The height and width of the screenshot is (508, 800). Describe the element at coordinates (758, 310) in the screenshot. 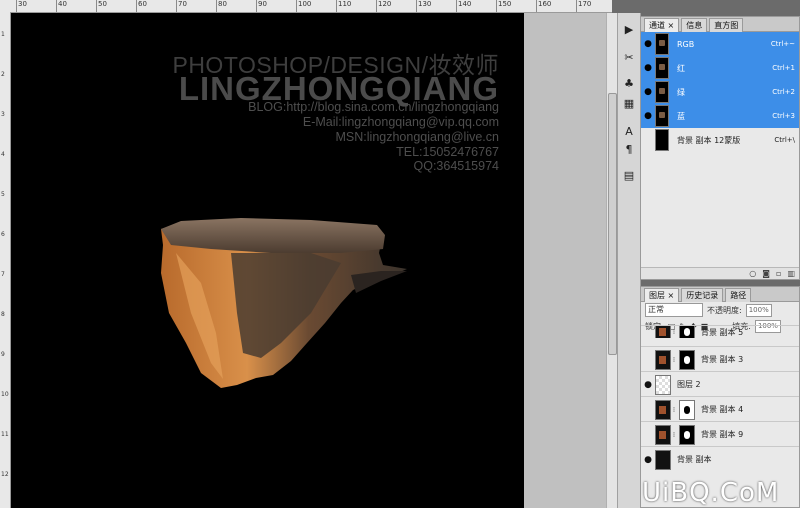

I see `opacity-field: 100%` at that location.